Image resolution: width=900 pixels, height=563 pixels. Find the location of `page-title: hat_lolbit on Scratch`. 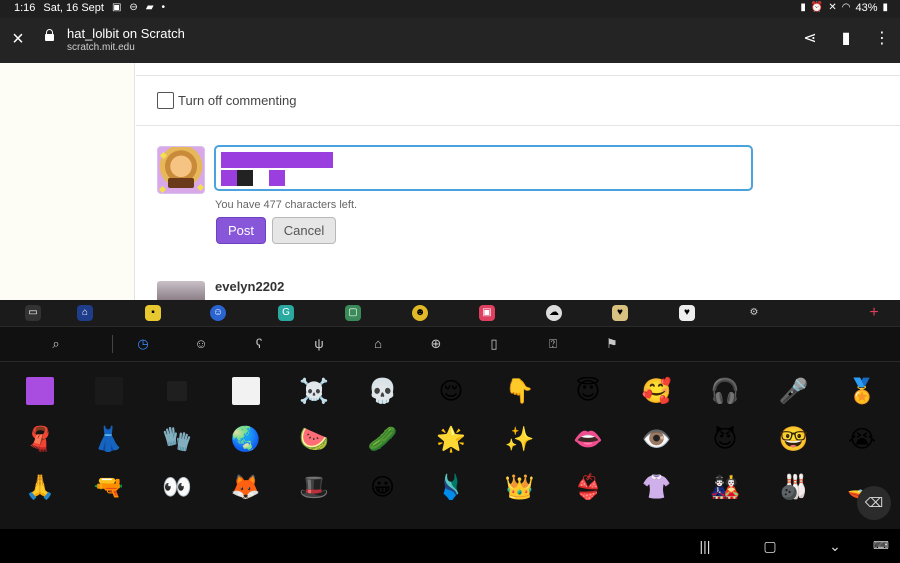

page-title: hat_lolbit on Scratch is located at coordinates (126, 33).